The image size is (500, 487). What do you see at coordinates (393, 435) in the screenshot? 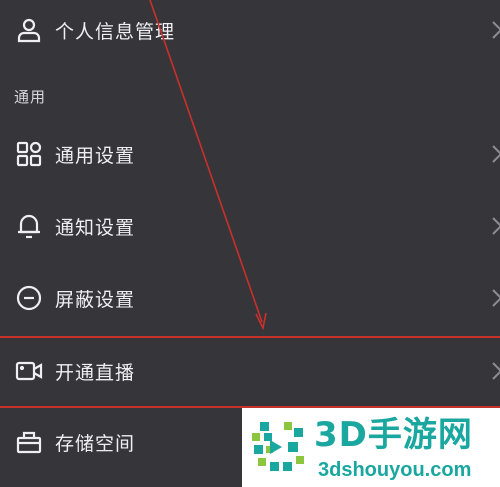
I see `watermark-title: 3D手游网` at bounding box center [393, 435].